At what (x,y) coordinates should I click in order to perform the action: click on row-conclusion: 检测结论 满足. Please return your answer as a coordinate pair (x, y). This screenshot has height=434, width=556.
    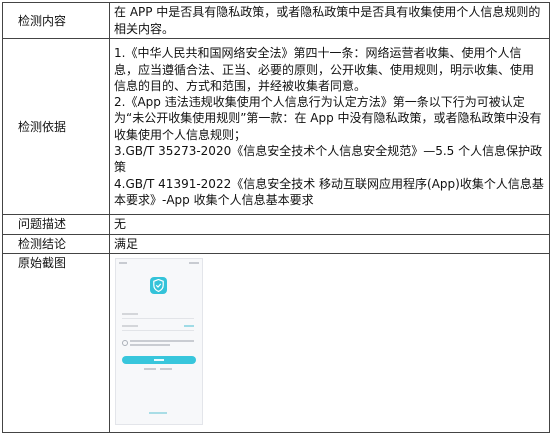
    Looking at the image, I should click on (276, 244).